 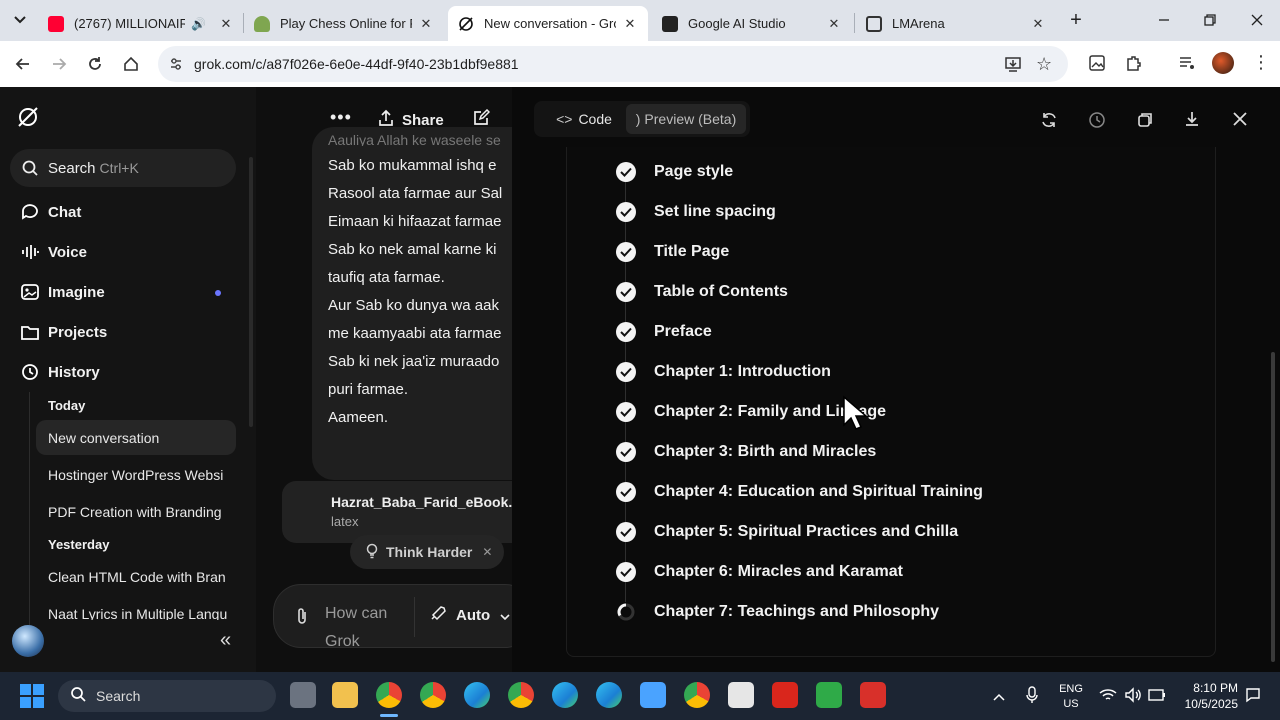 What do you see at coordinates (752, 23) in the screenshot?
I see `browser-tab-4: Google AI Studio ✕` at bounding box center [752, 23].